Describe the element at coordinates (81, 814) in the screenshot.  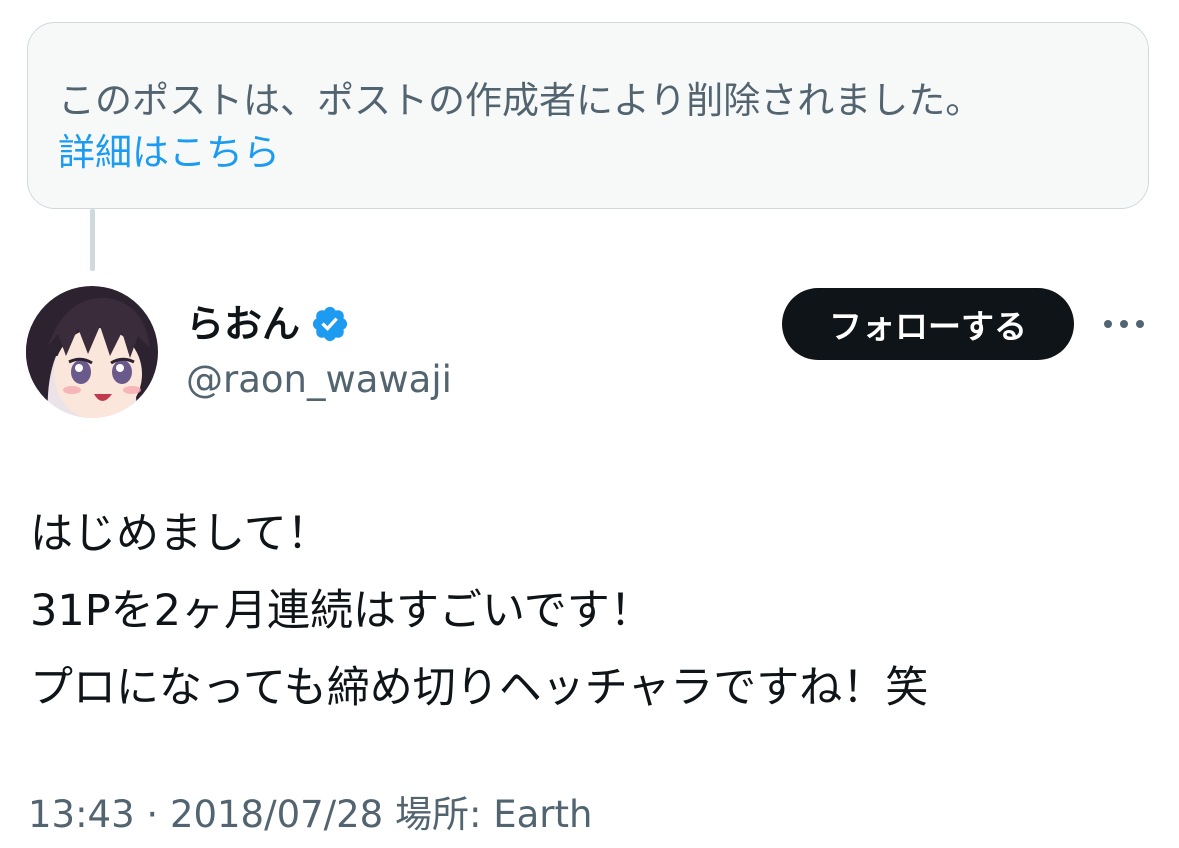
I see `tweet-time: 13:43` at that location.